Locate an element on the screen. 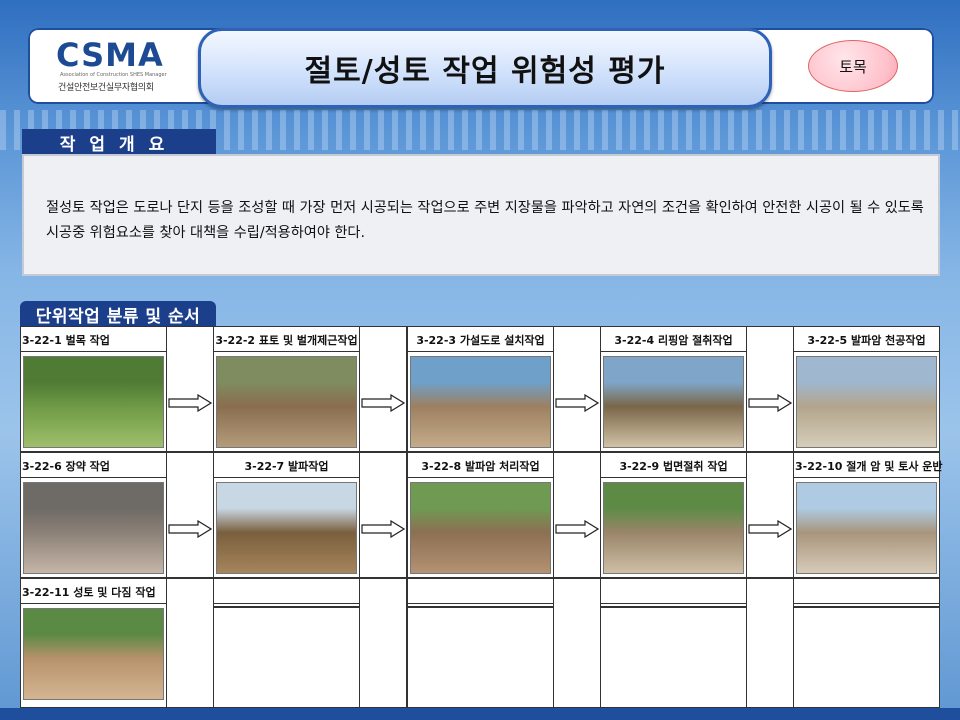  steps-heading: 단위작업 분류 및 순서 is located at coordinates (118, 314).